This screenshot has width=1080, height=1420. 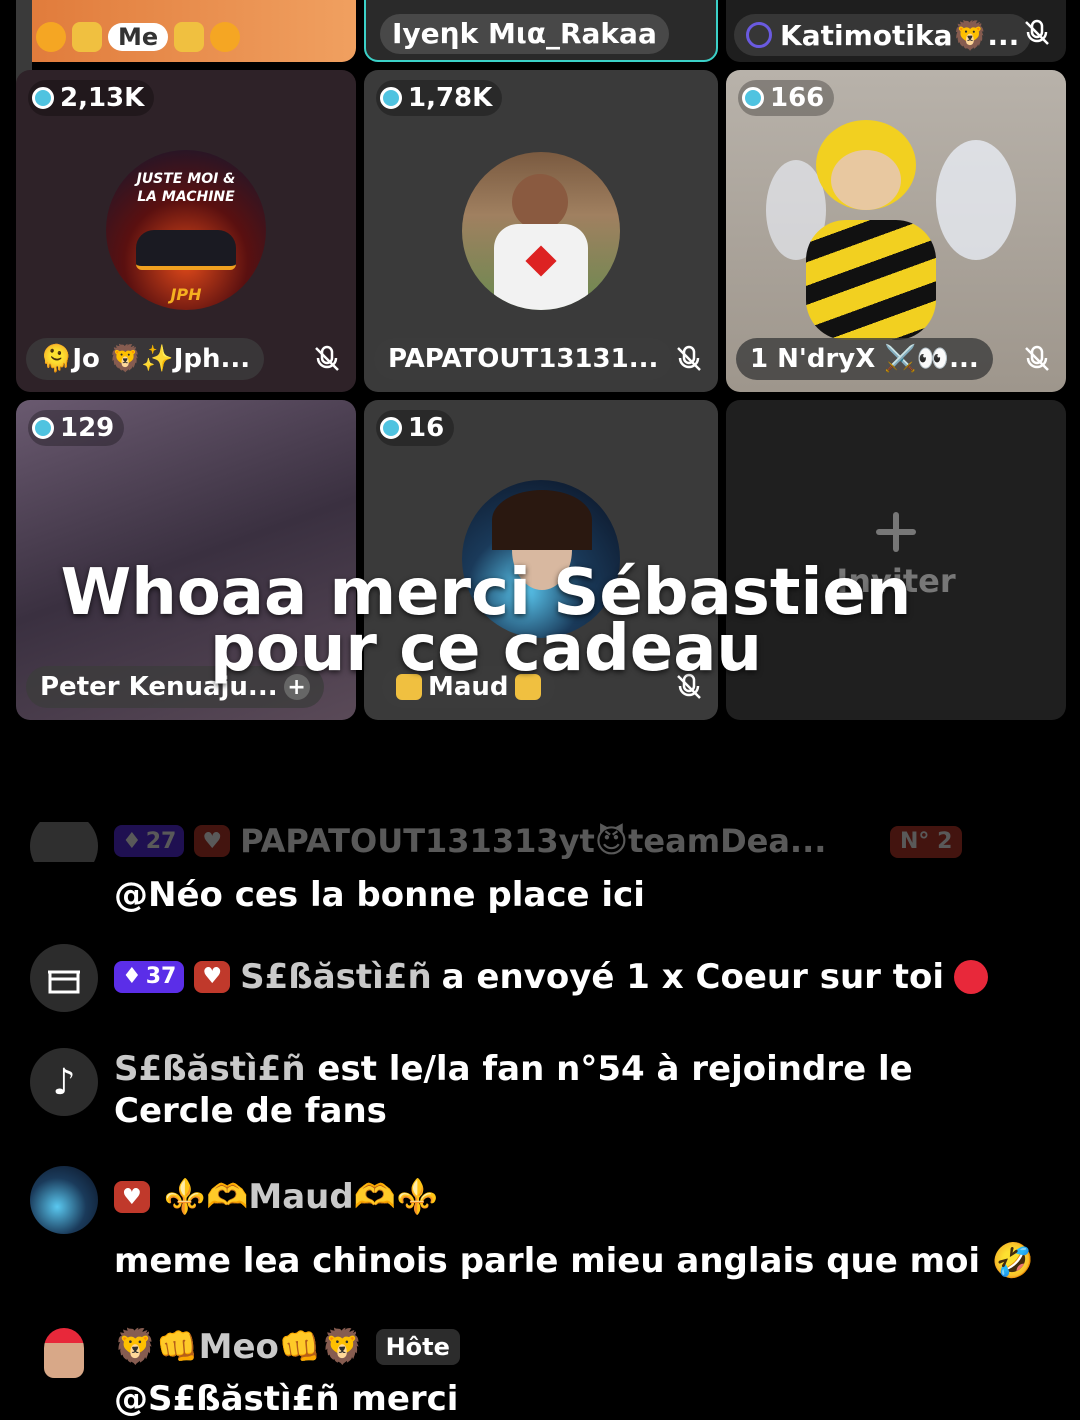 I want to click on hand-heart-icon, so click(x=64, y=1353).